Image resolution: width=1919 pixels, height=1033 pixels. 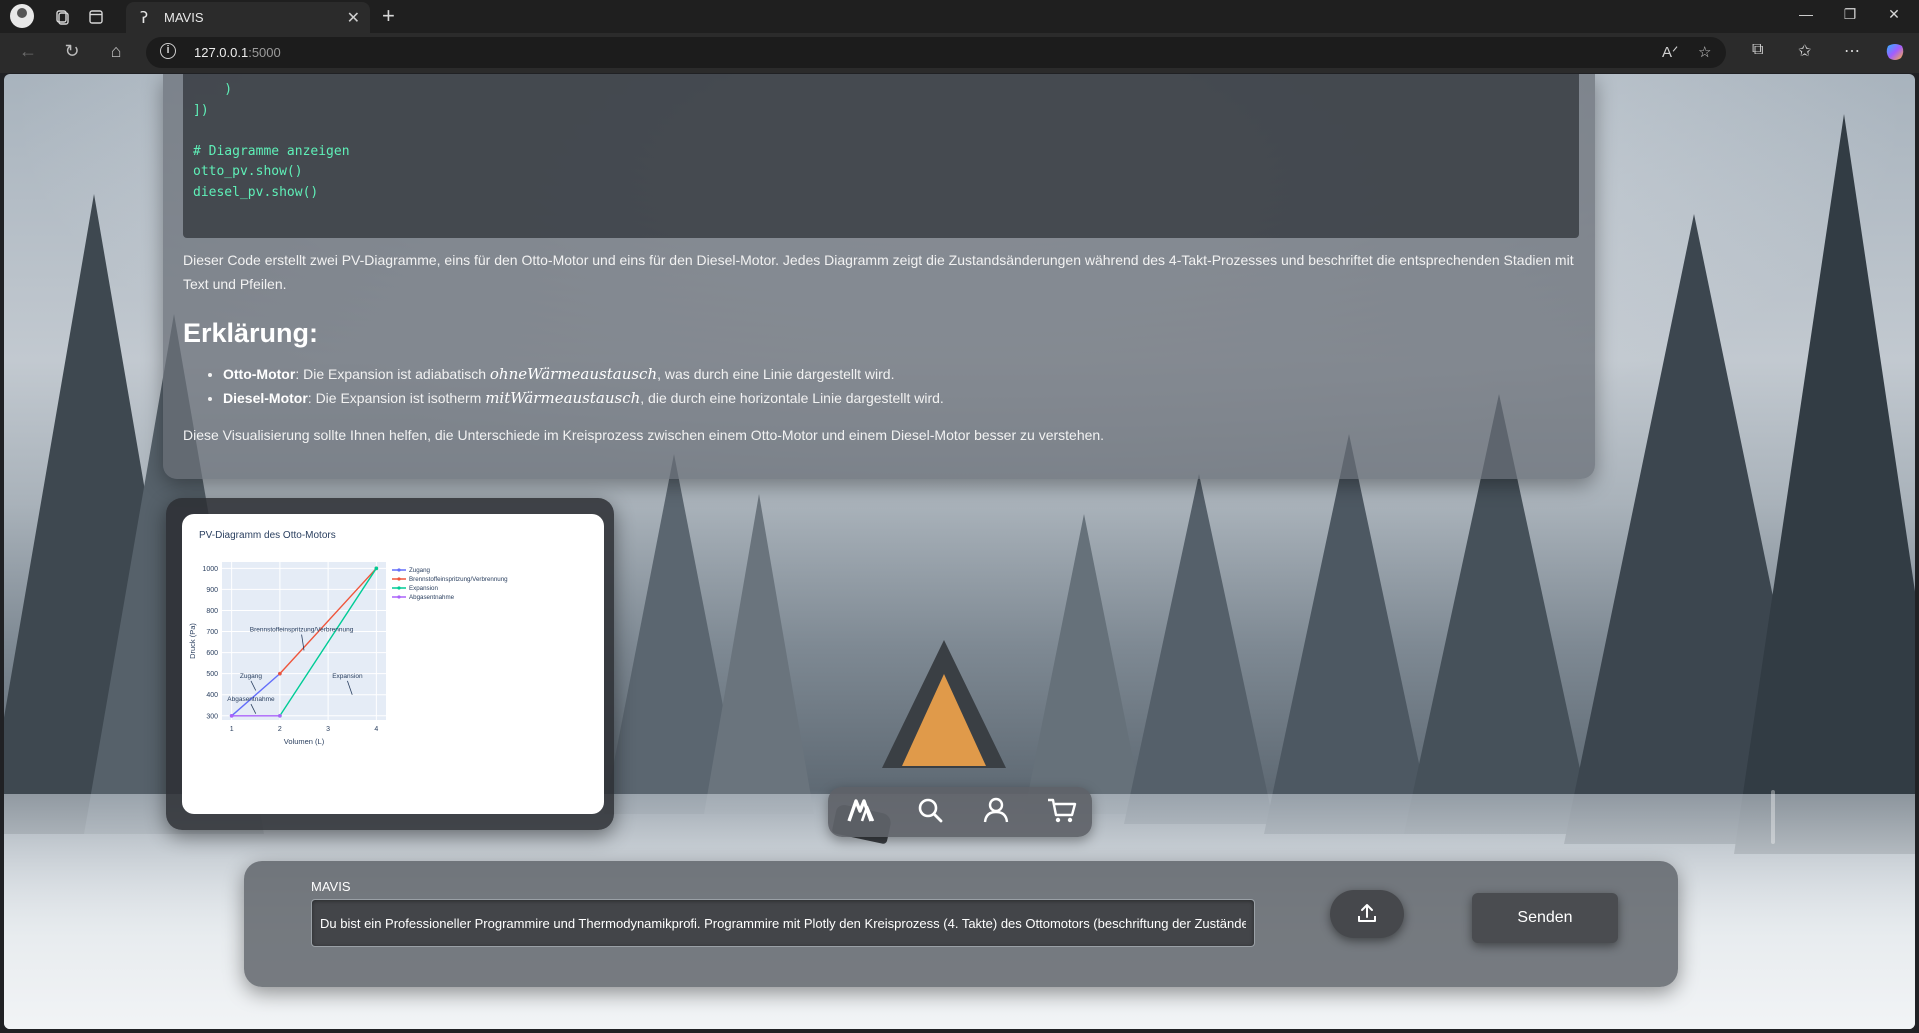 What do you see at coordinates (1062, 812) in the screenshot?
I see `cart-icon` at bounding box center [1062, 812].